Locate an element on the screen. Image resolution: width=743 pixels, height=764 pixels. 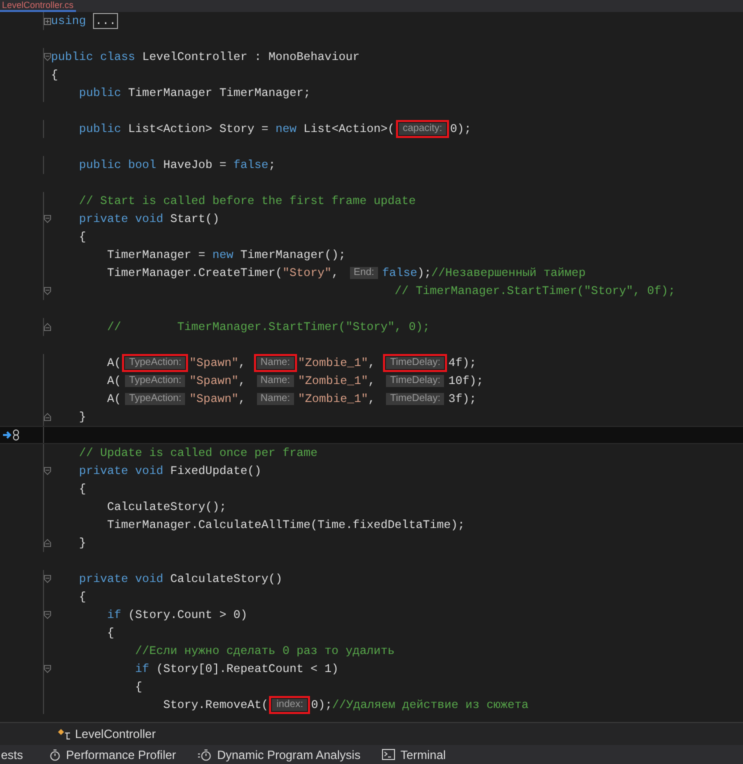
parameter-hint: TypeAction: is located at coordinates (155, 363).